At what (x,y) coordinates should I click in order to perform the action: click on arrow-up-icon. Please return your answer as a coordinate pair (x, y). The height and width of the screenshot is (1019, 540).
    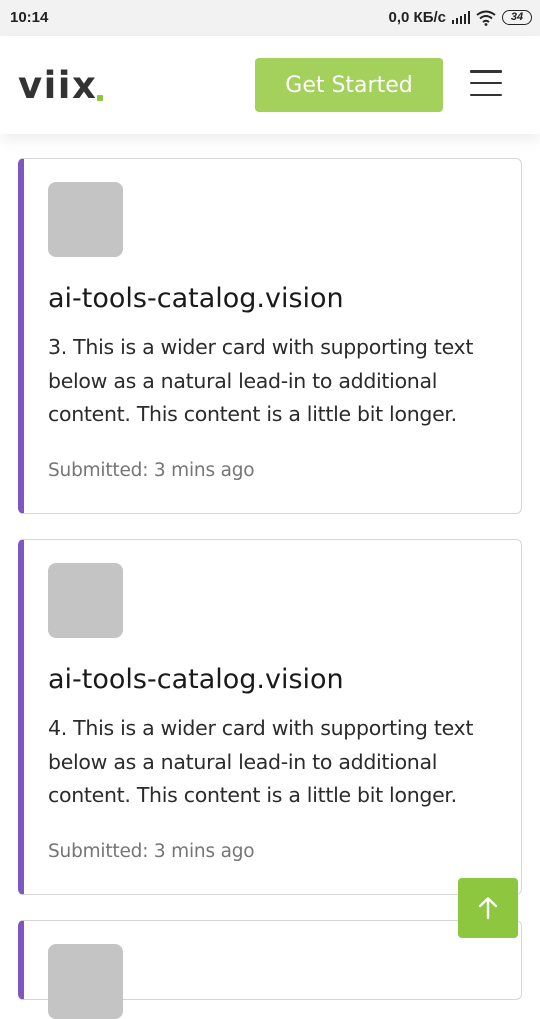
    Looking at the image, I should click on (488, 908).